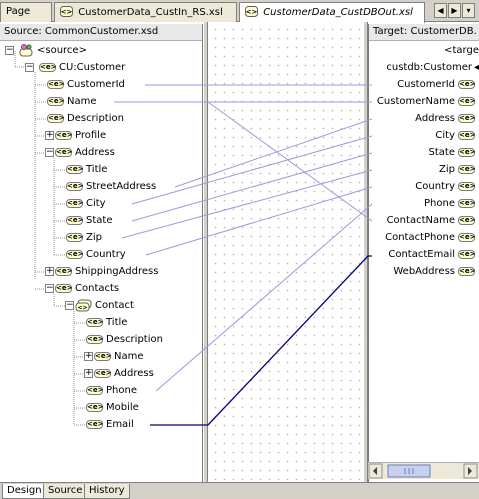 This screenshot has width=479, height=499. I want to click on node-label: ContactName, so click(420, 220).